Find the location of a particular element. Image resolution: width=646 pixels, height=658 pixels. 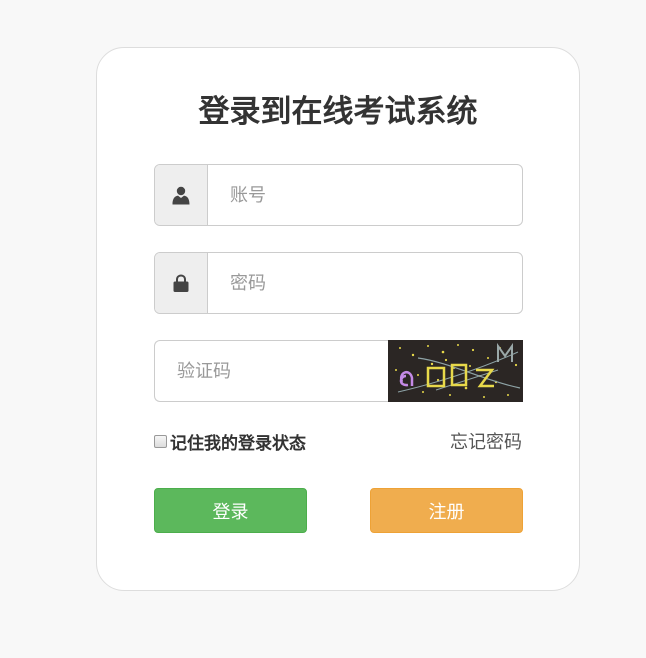

user-icon is located at coordinates (181, 195).